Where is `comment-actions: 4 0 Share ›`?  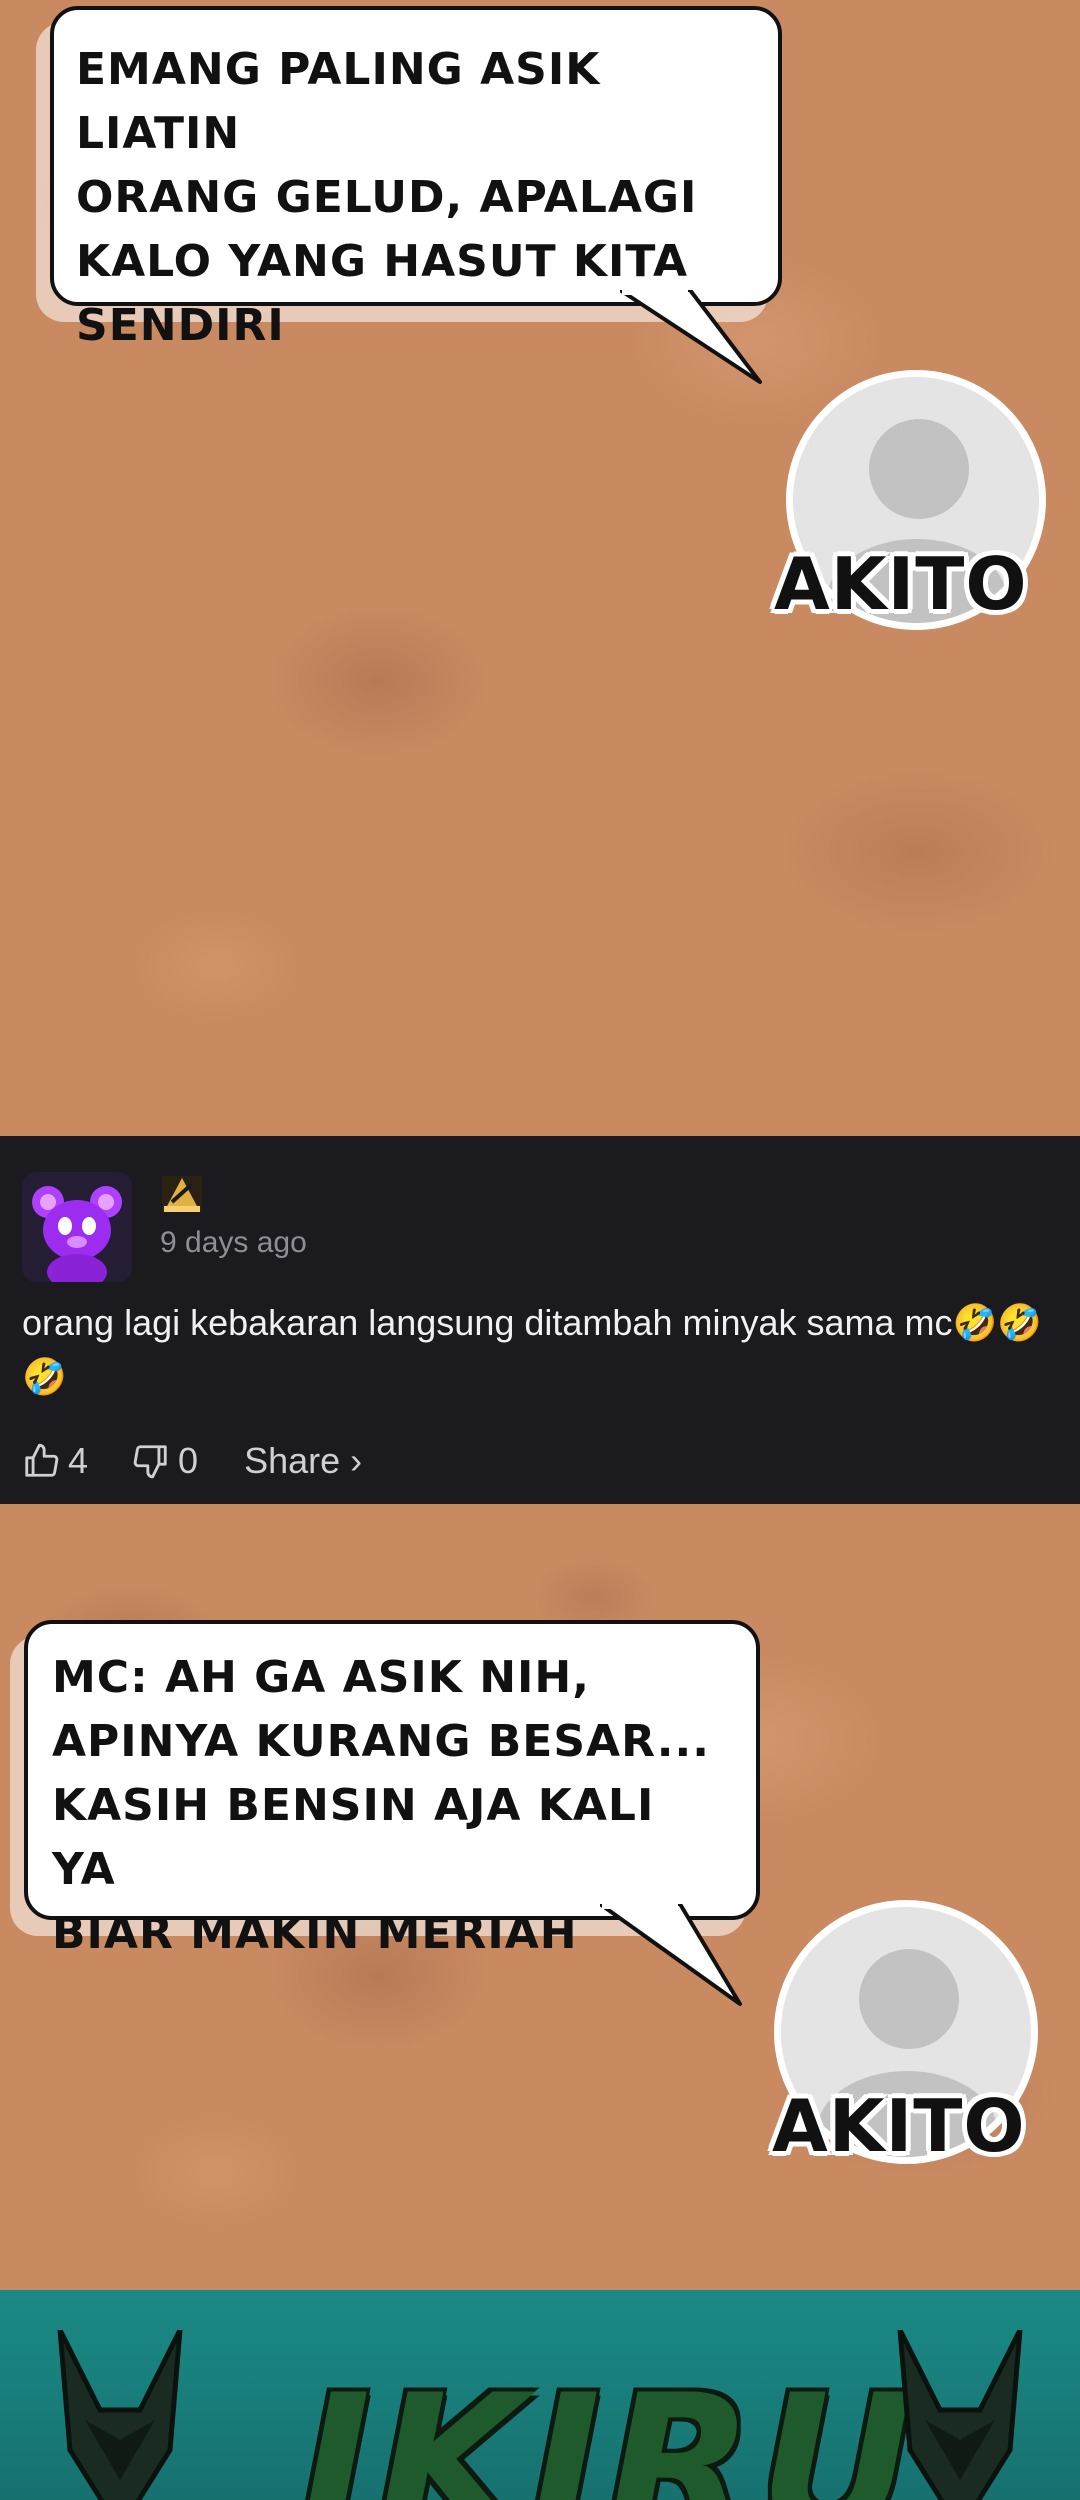 comment-actions: 4 0 Share › is located at coordinates (192, 1461).